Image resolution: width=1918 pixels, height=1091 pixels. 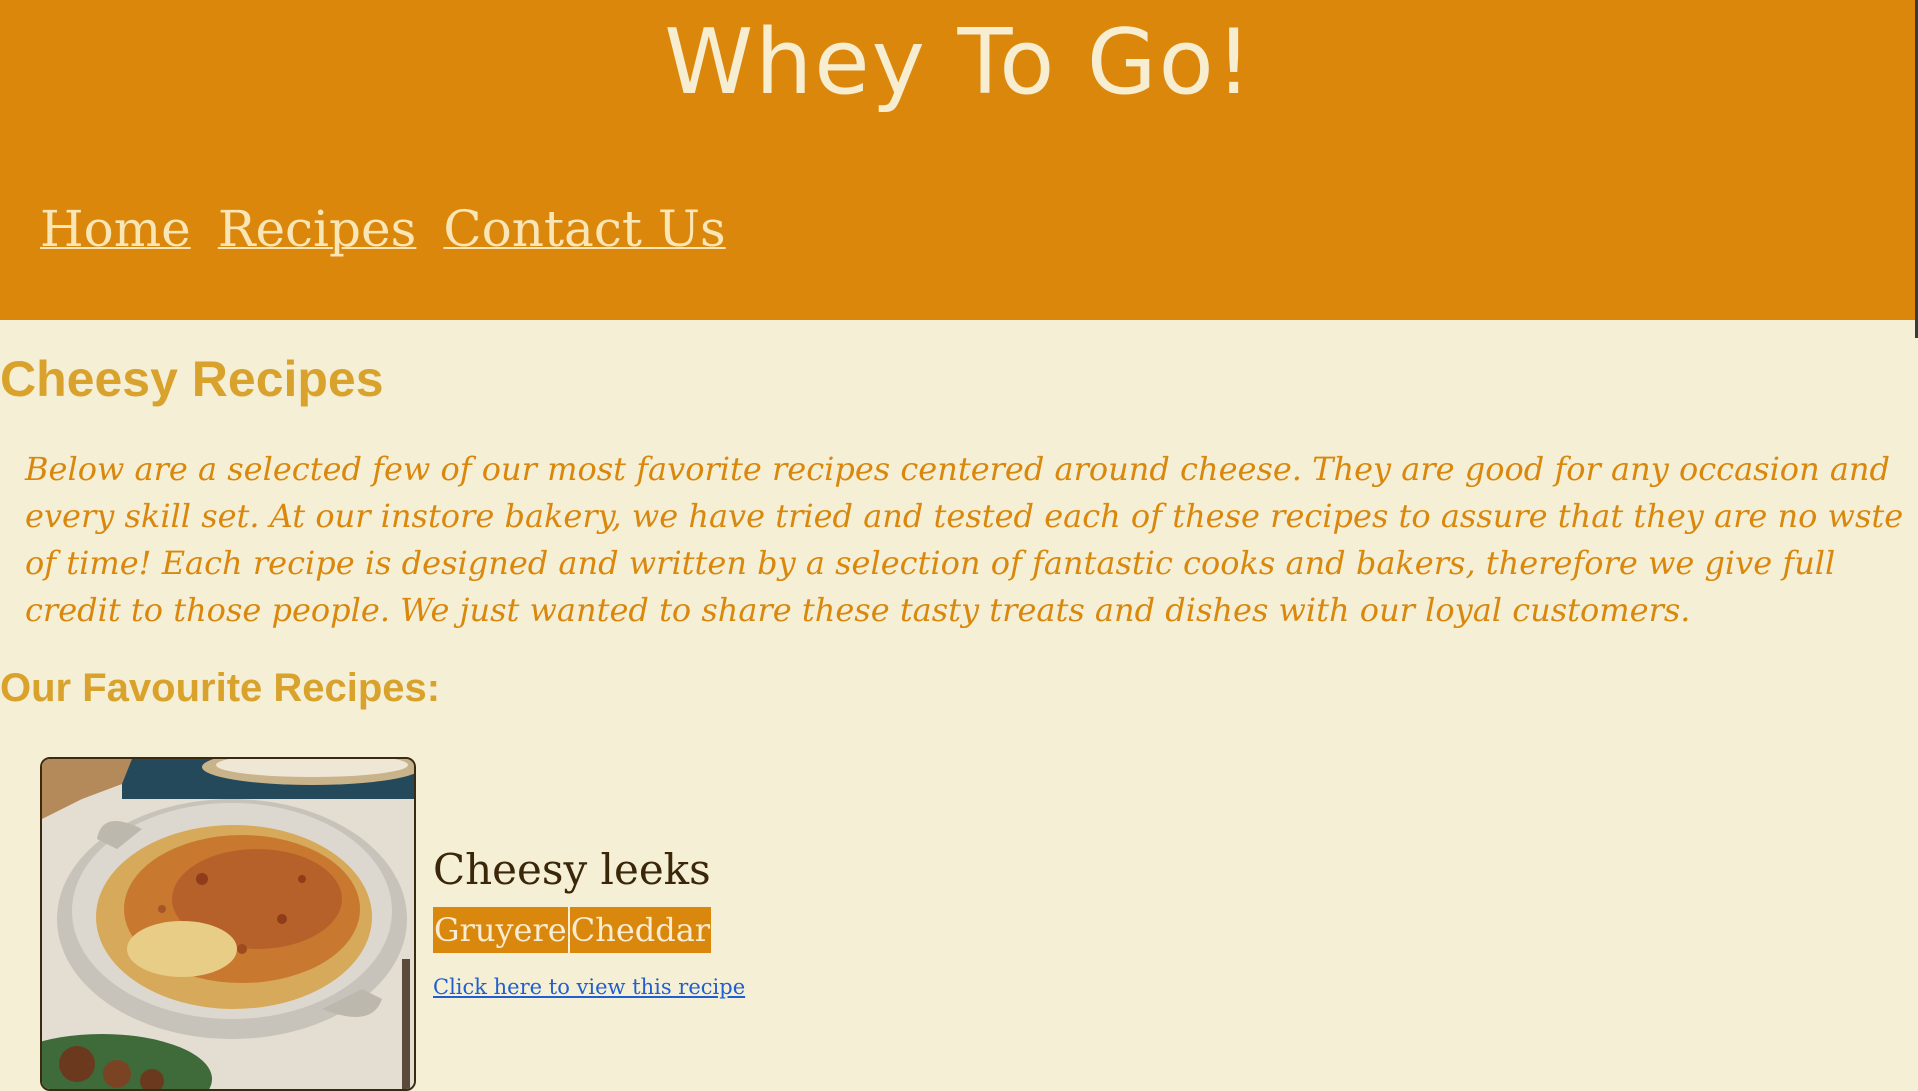 What do you see at coordinates (220, 688) in the screenshot?
I see `favourites-heading: Our Favourite Recipes:` at bounding box center [220, 688].